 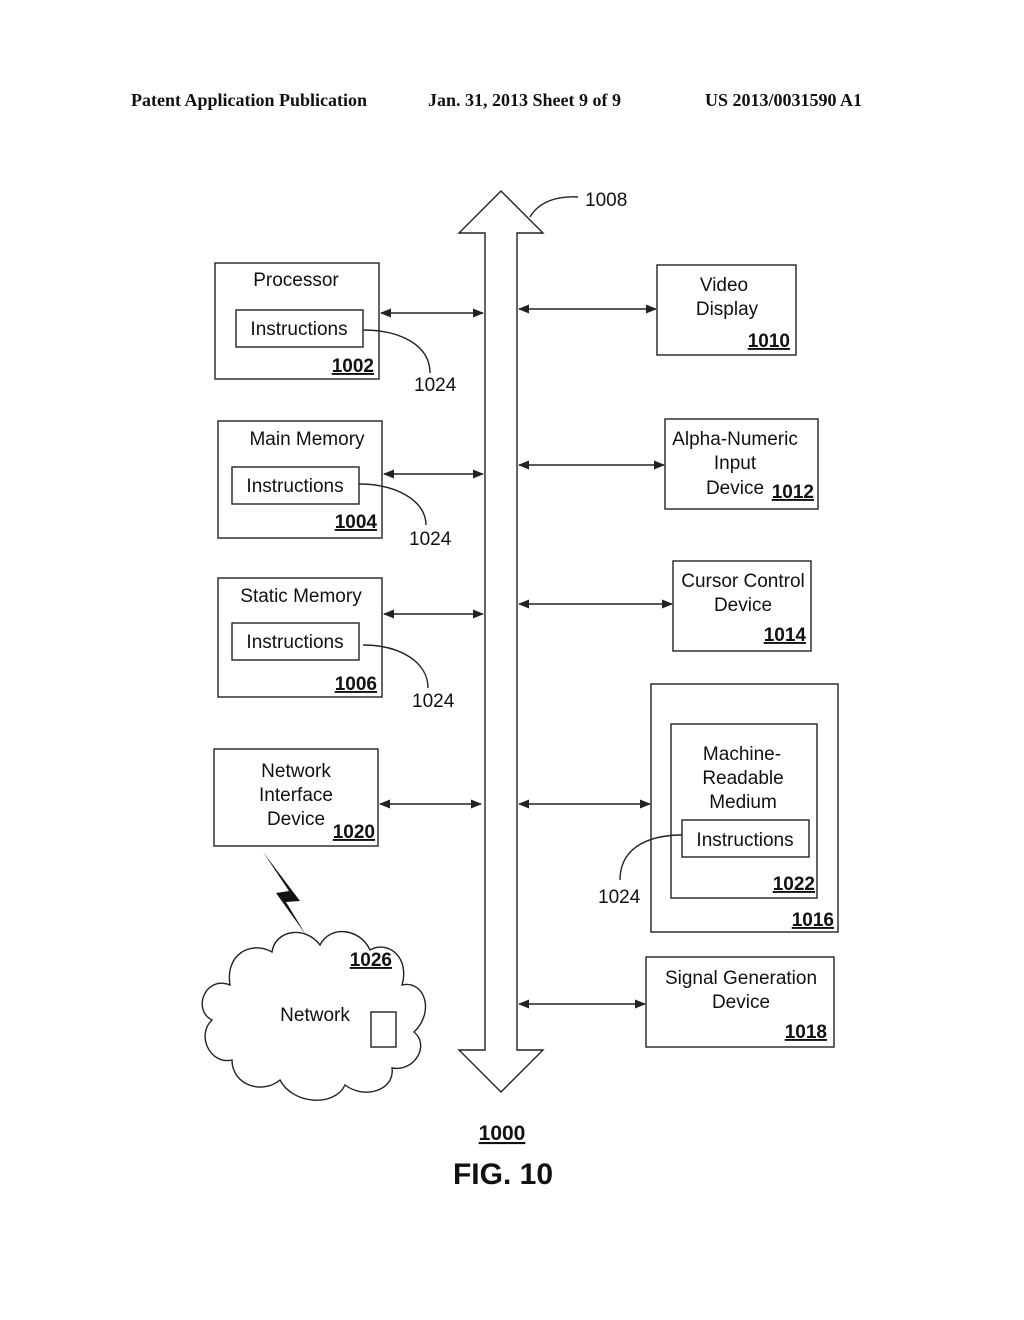 I want to click on cursor-control-block: Cursor Control Device 1014, so click(x=742, y=606).